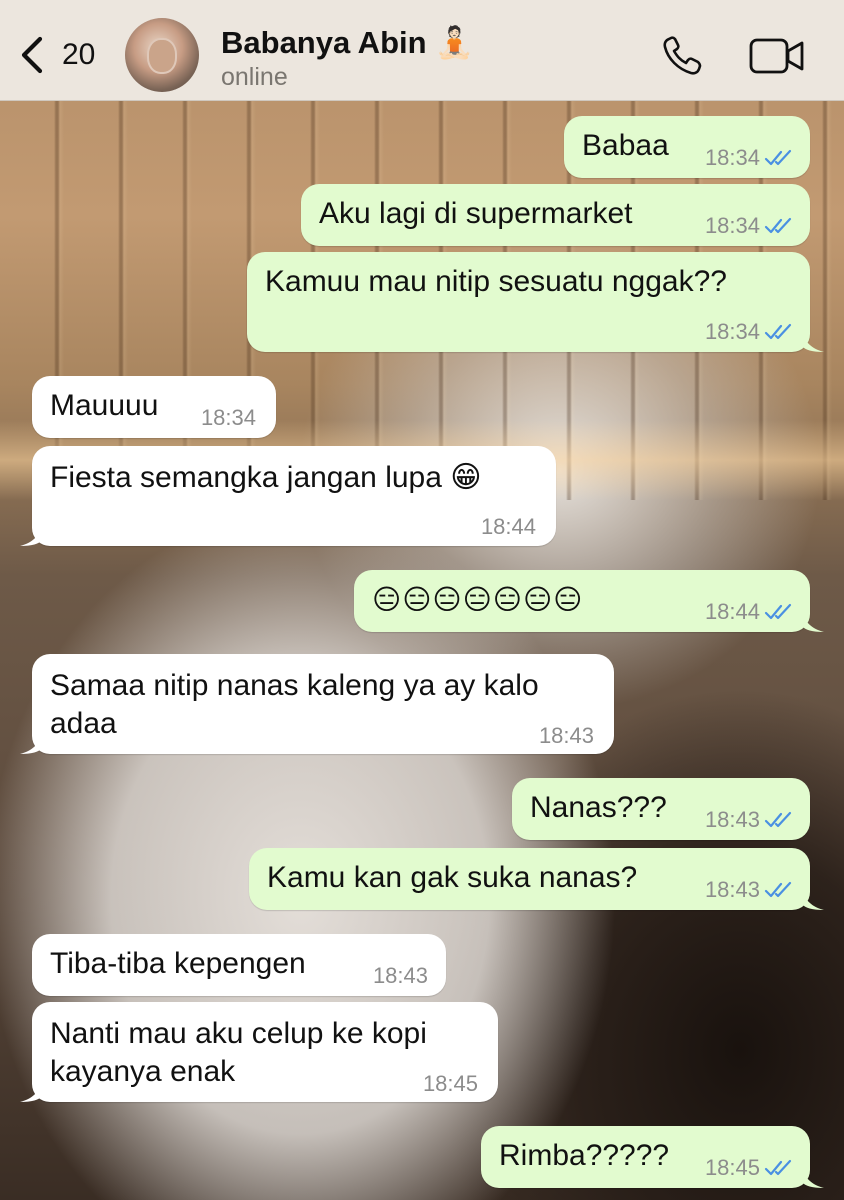  Describe the element at coordinates (83, 723) in the screenshot. I see `message-text-line-2: adaa` at that location.